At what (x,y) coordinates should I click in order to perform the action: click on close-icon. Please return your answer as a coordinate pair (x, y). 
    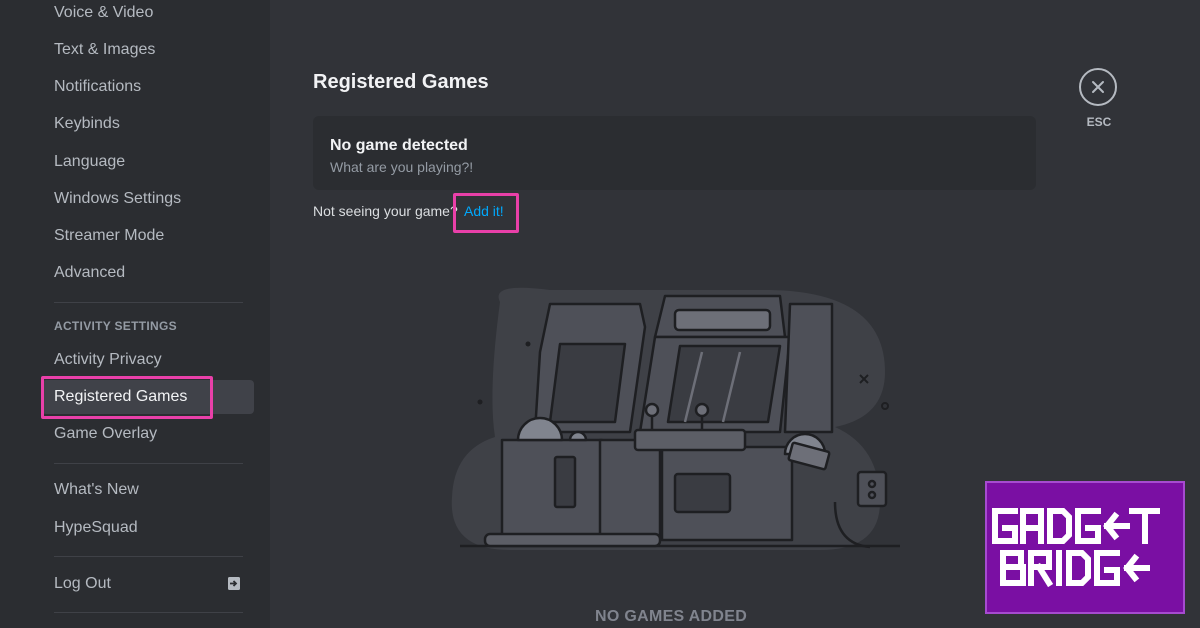
    Looking at the image, I should click on (1098, 87).